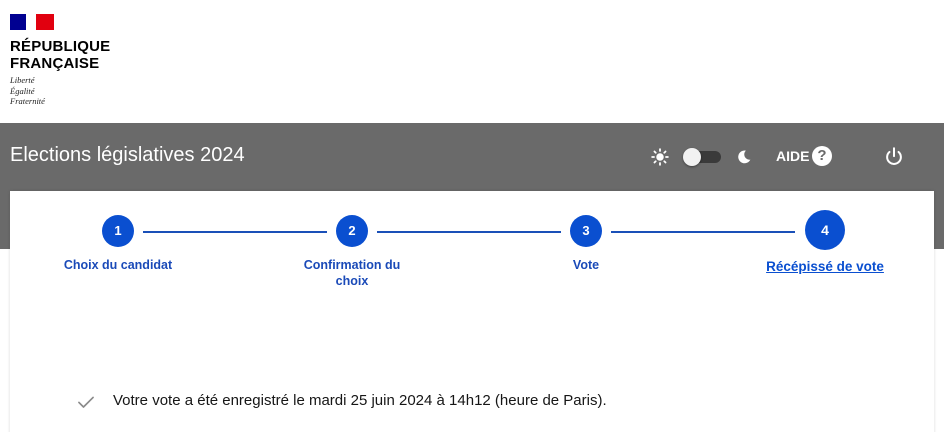  What do you see at coordinates (825, 267) in the screenshot?
I see `step-4-label: Récépissé de vote` at bounding box center [825, 267].